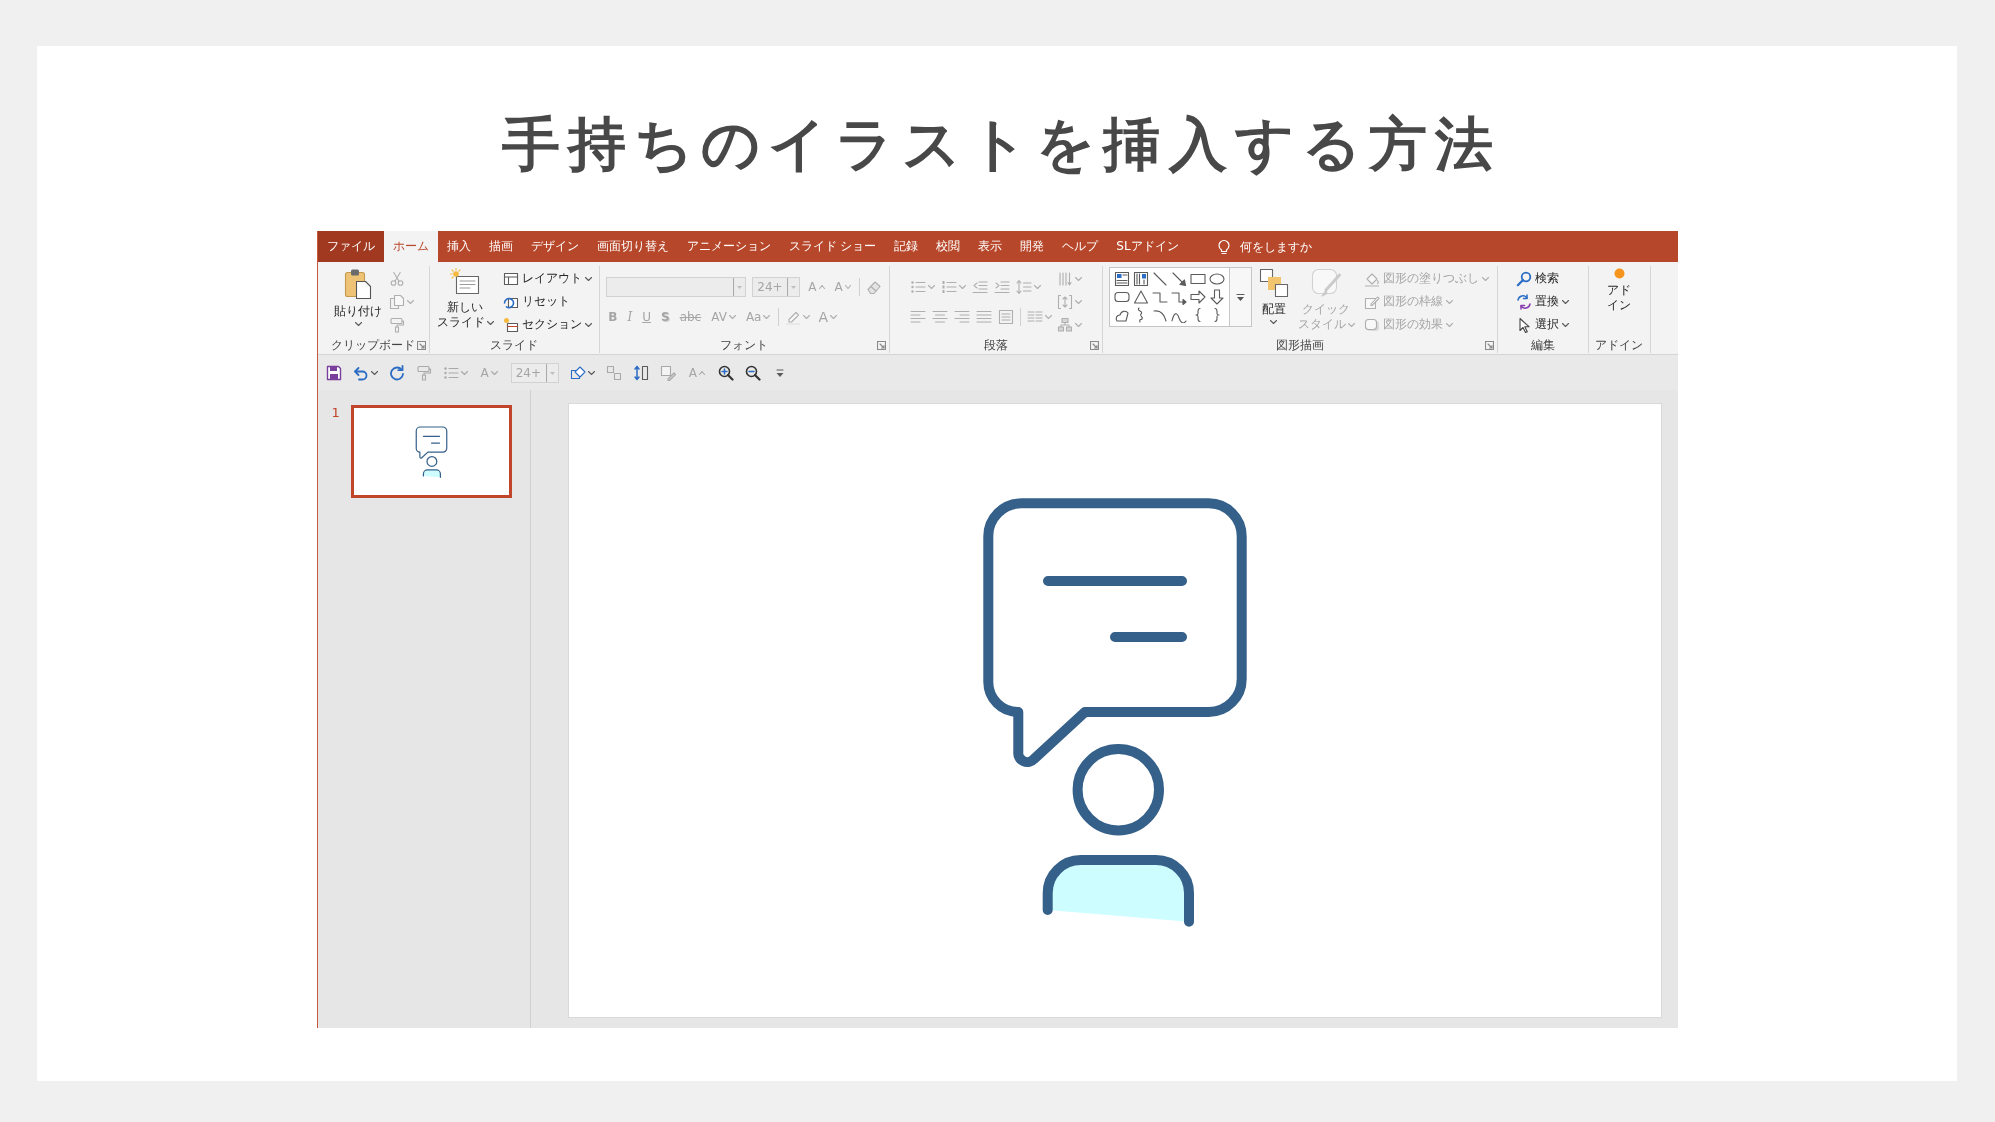  Describe the element at coordinates (410, 246) in the screenshot. I see `ribbon-tab: ホーム` at that location.